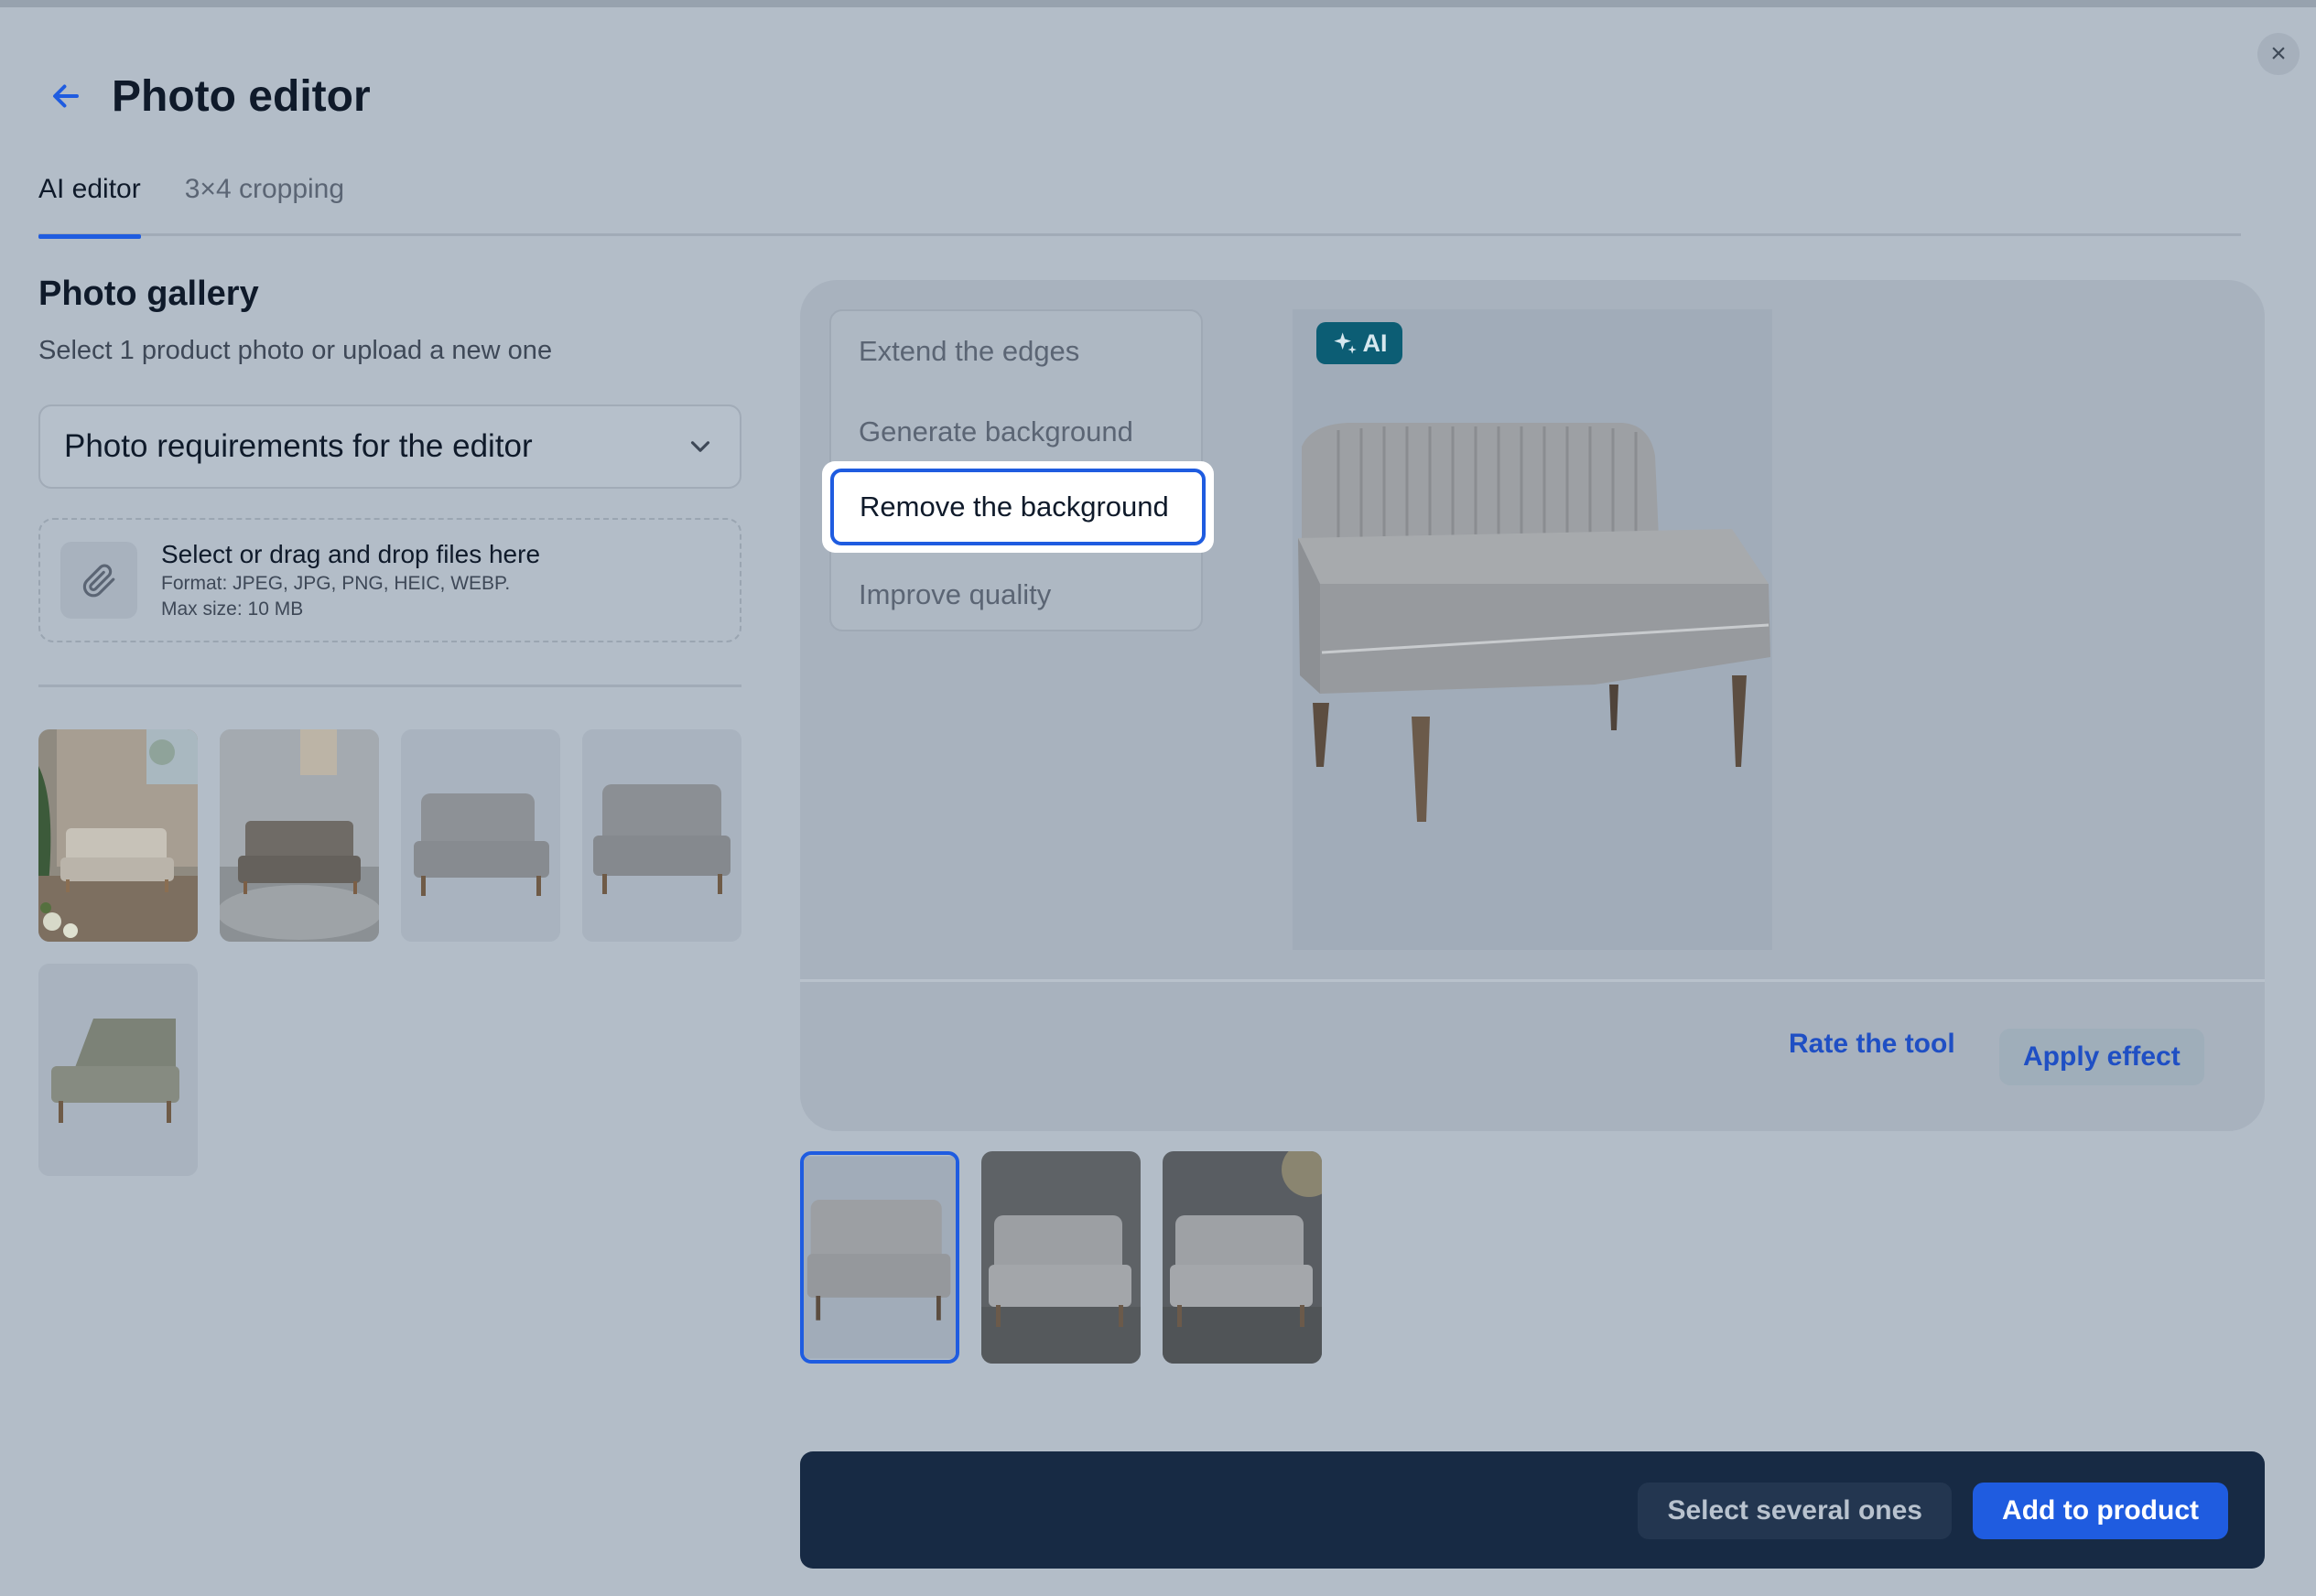 The width and height of the screenshot is (2316, 1596). I want to click on back-button, so click(65, 96).